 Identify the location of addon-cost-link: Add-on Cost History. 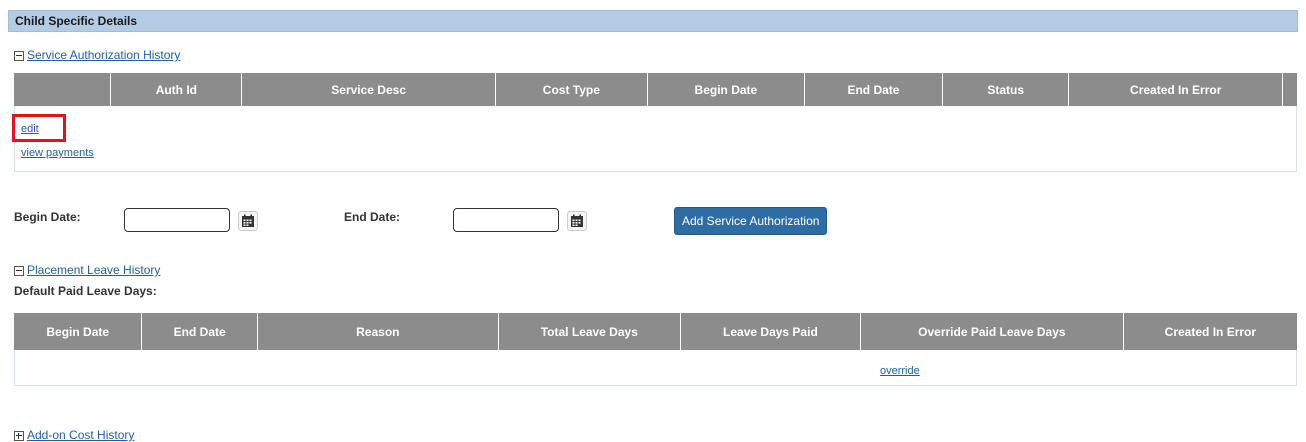
(80, 435).